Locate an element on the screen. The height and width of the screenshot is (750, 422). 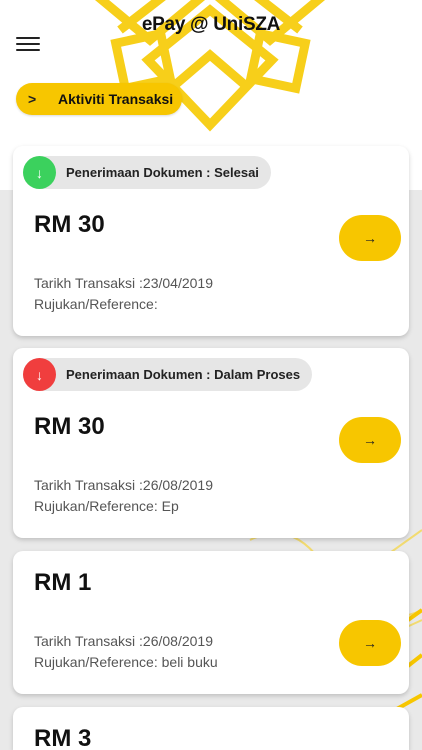
status-label: Penerimaan Dokumen : Selesai is located at coordinates (162, 172).